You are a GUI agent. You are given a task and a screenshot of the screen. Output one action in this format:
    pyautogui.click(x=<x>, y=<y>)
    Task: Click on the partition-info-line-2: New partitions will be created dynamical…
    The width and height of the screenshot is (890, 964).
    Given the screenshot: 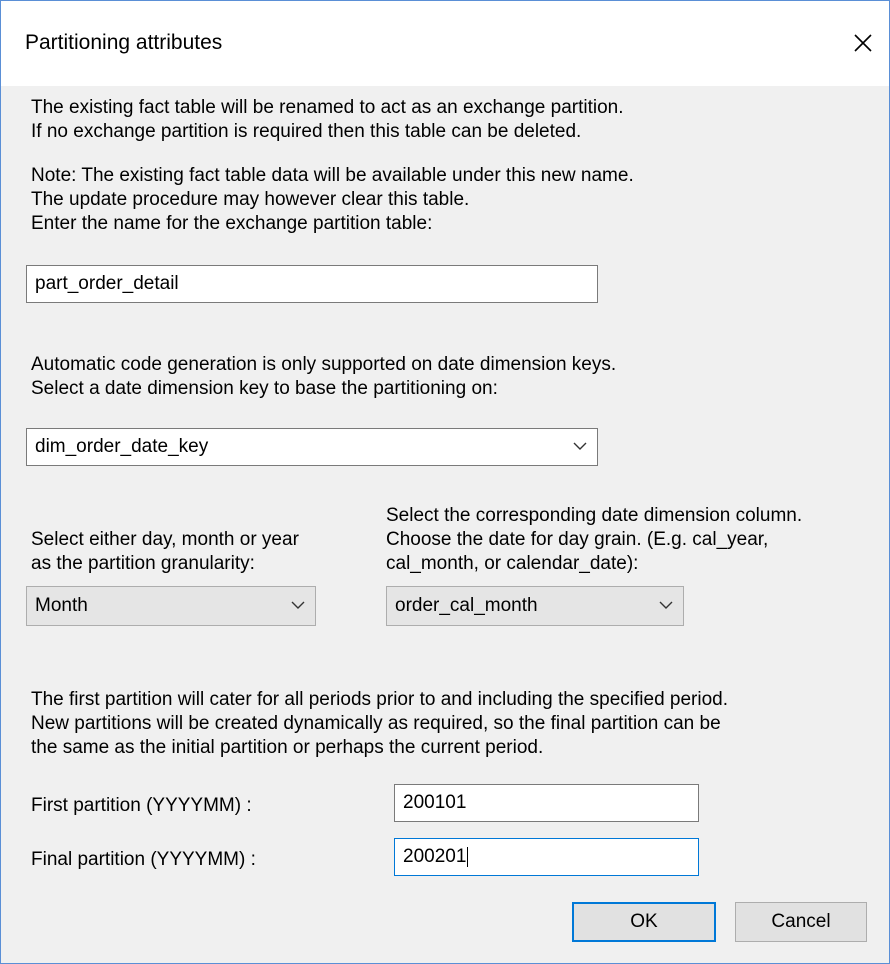 What is the action you would take?
    pyautogui.click(x=376, y=723)
    